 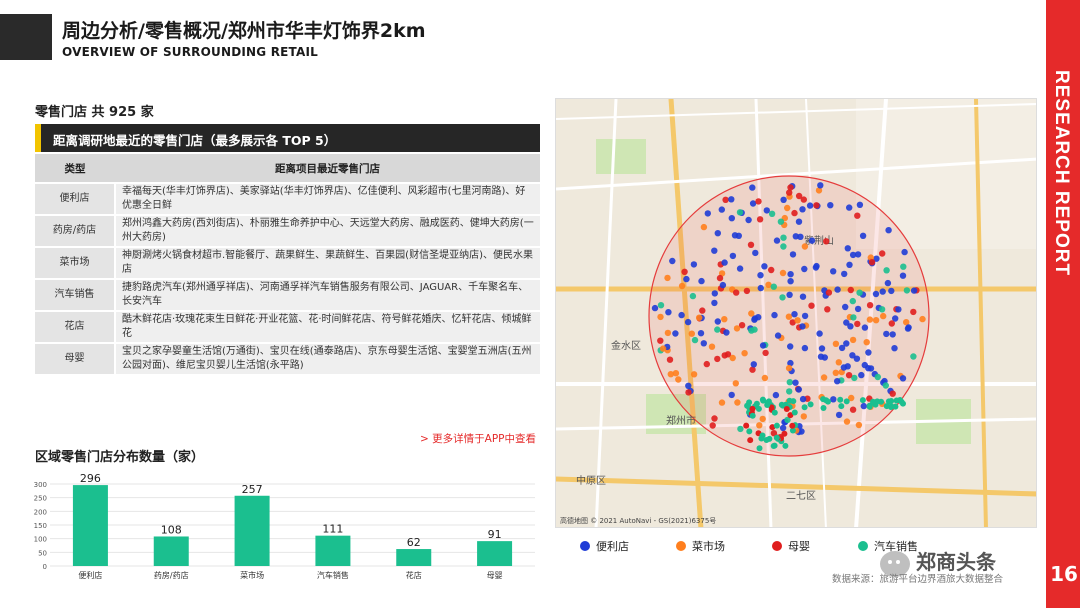 What do you see at coordinates (414, 542) in the screenshot?
I see `data-label: 62` at bounding box center [414, 542].